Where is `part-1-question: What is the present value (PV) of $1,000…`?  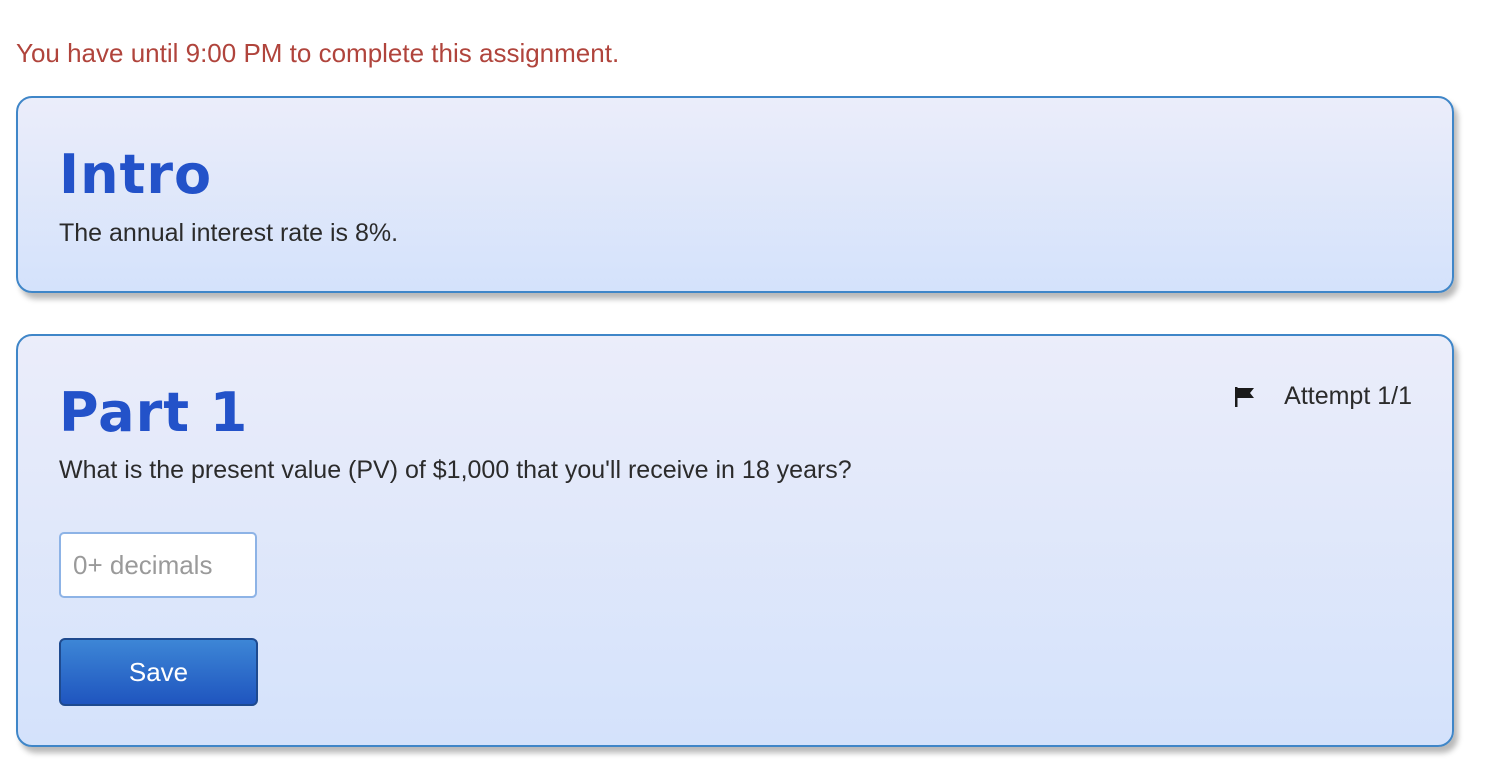
part-1-question: What is the present value (PV) of $1,000… is located at coordinates (455, 470).